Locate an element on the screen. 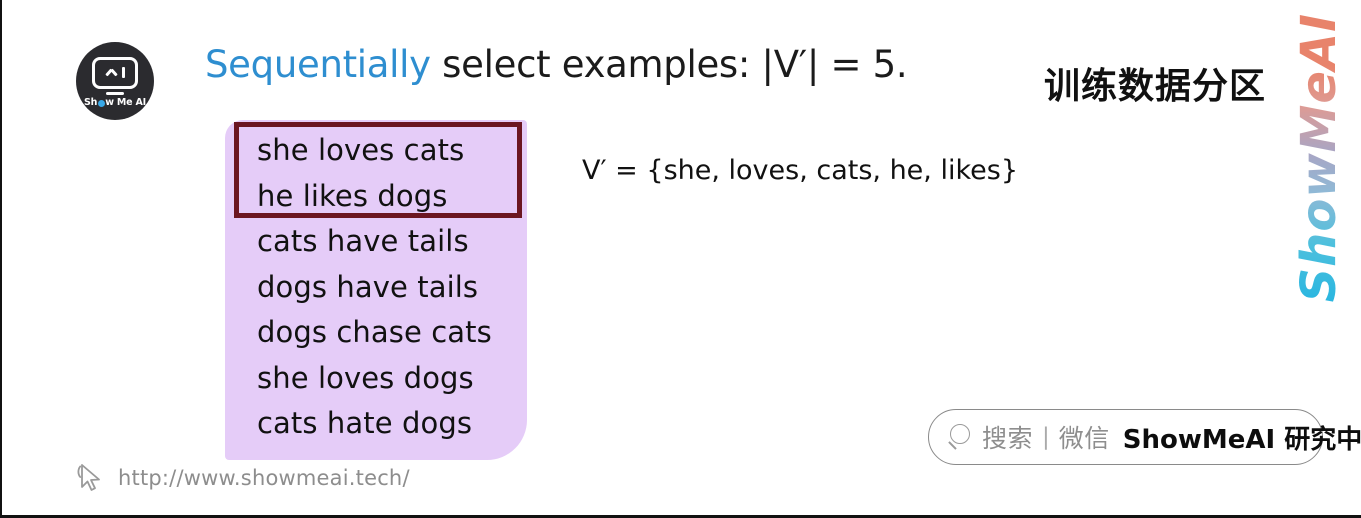 The width and height of the screenshot is (1361, 518). showmeai-logo: Sh w Me AI is located at coordinates (115, 81).